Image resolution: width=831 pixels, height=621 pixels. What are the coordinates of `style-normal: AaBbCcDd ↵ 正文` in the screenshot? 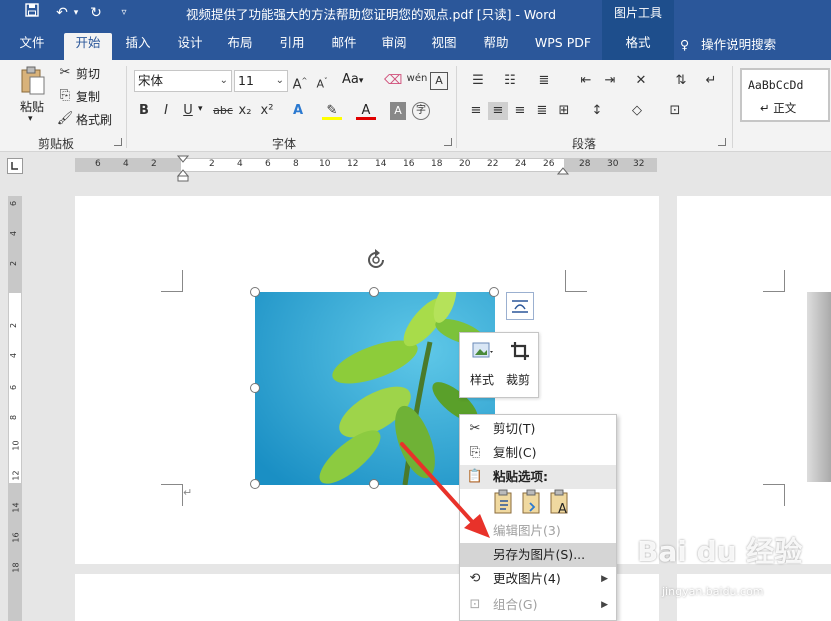 It's located at (785, 95).